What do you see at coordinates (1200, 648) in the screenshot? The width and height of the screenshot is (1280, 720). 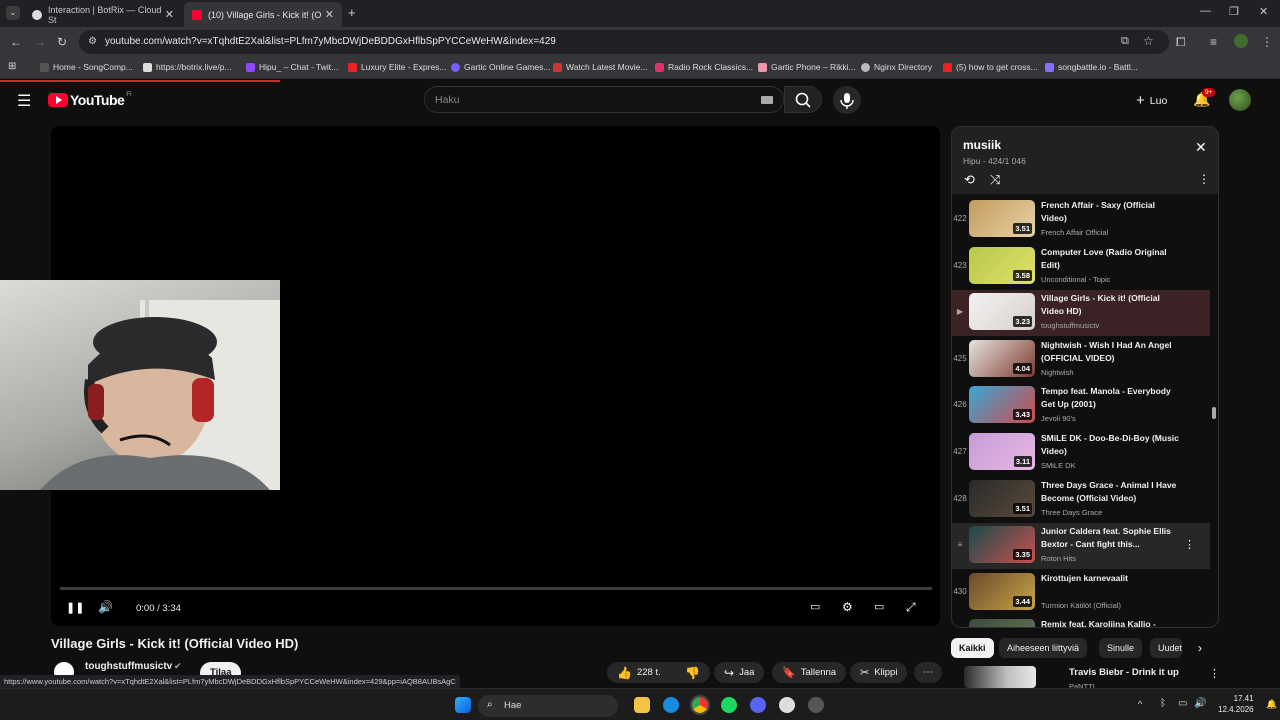 I see `chevron-right-icon: ›` at bounding box center [1200, 648].